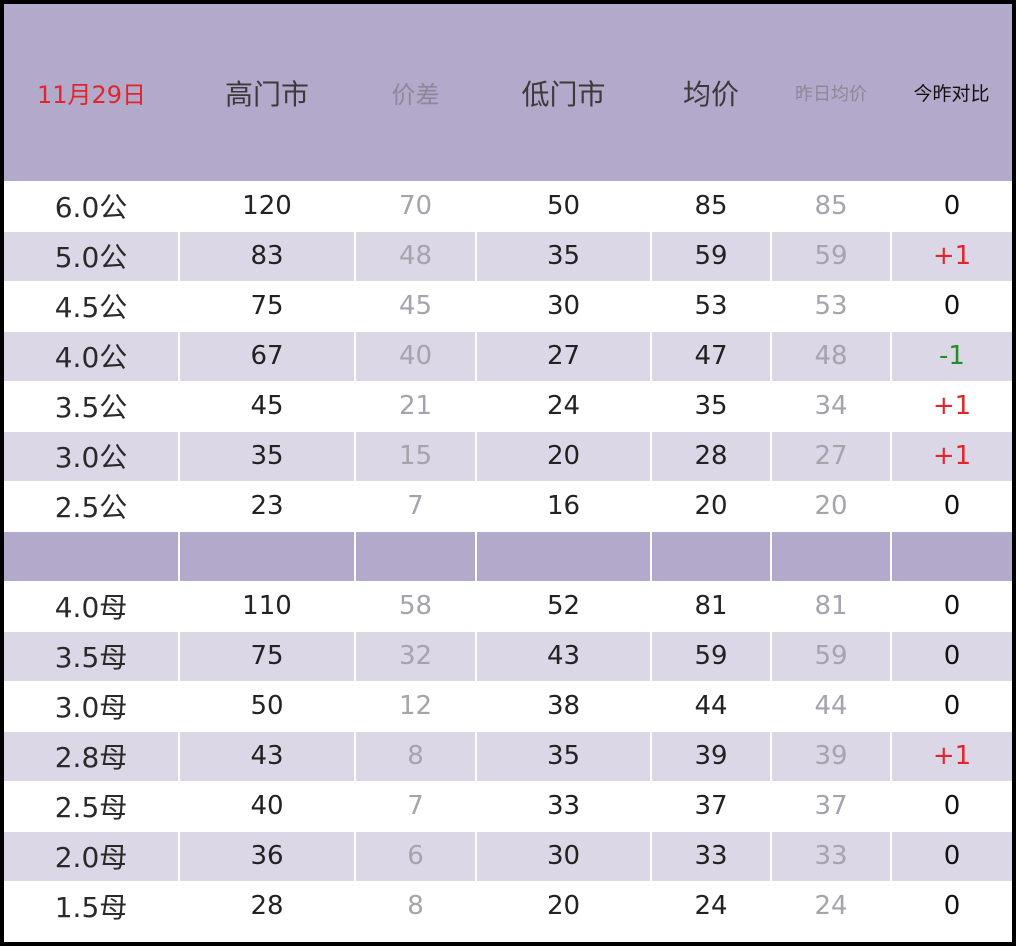 This screenshot has width=1016, height=946. I want to click on table-row: 4.0母 110 58 52 81 81 0, so click(508, 606).